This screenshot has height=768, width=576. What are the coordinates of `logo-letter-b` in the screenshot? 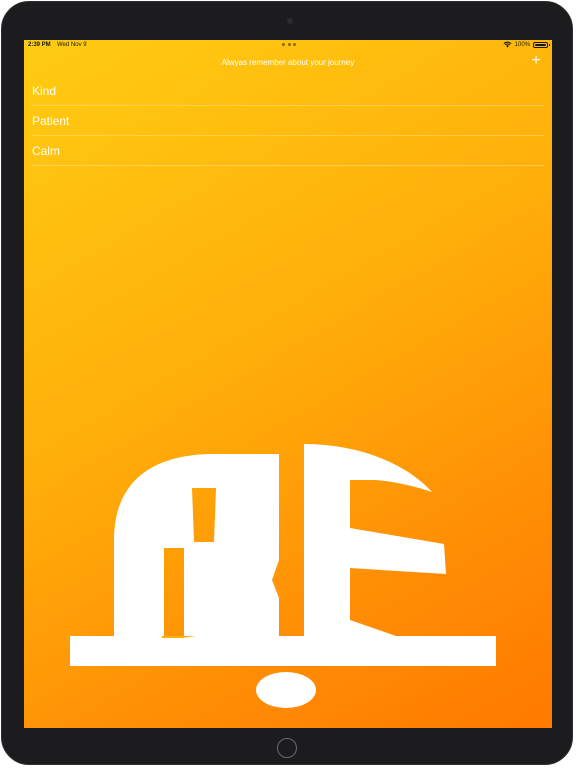 It's located at (196, 545).